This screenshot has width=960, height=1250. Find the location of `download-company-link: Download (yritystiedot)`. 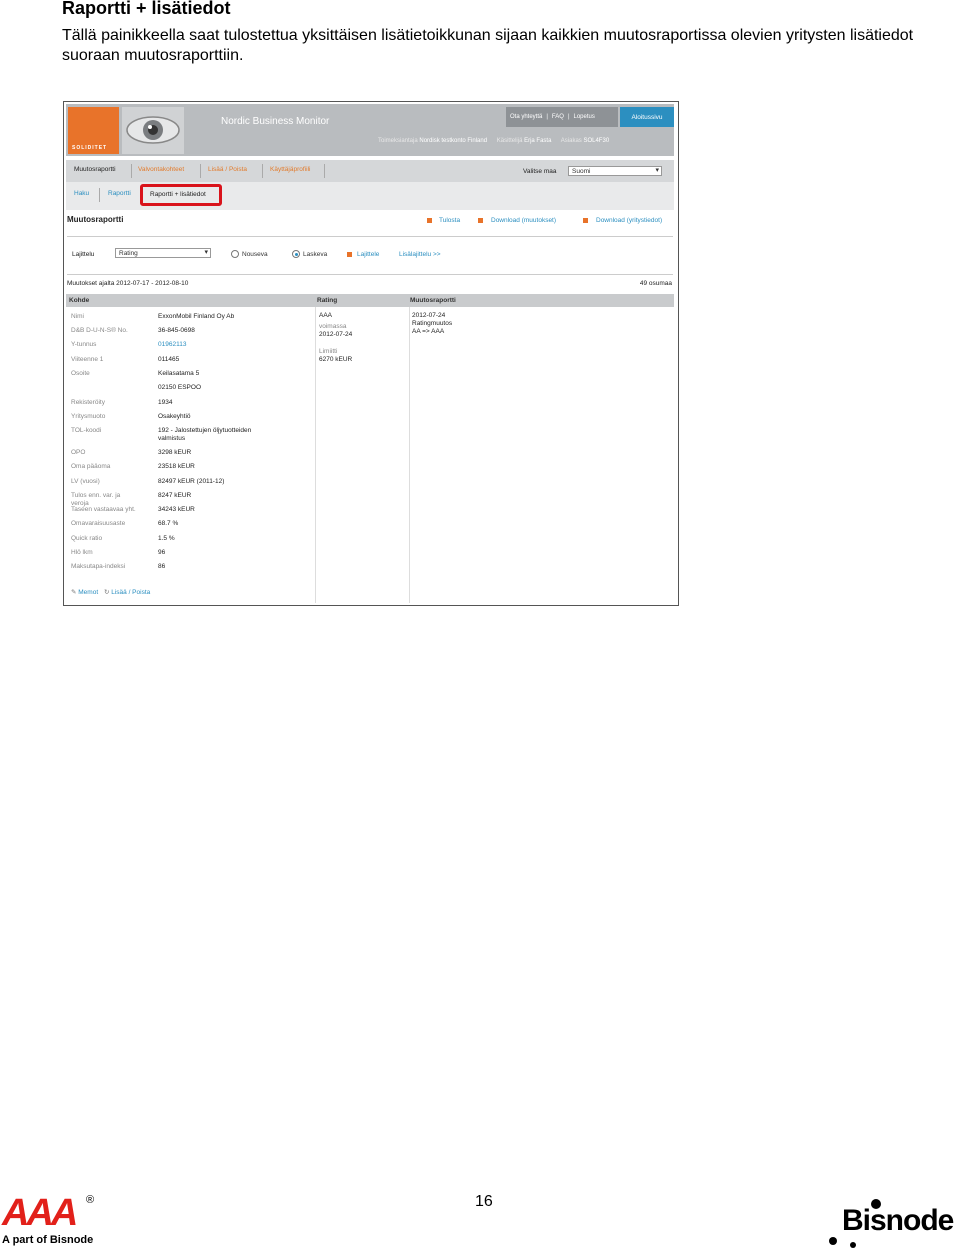

download-company-link: Download (yritystiedot) is located at coordinates (629, 220).